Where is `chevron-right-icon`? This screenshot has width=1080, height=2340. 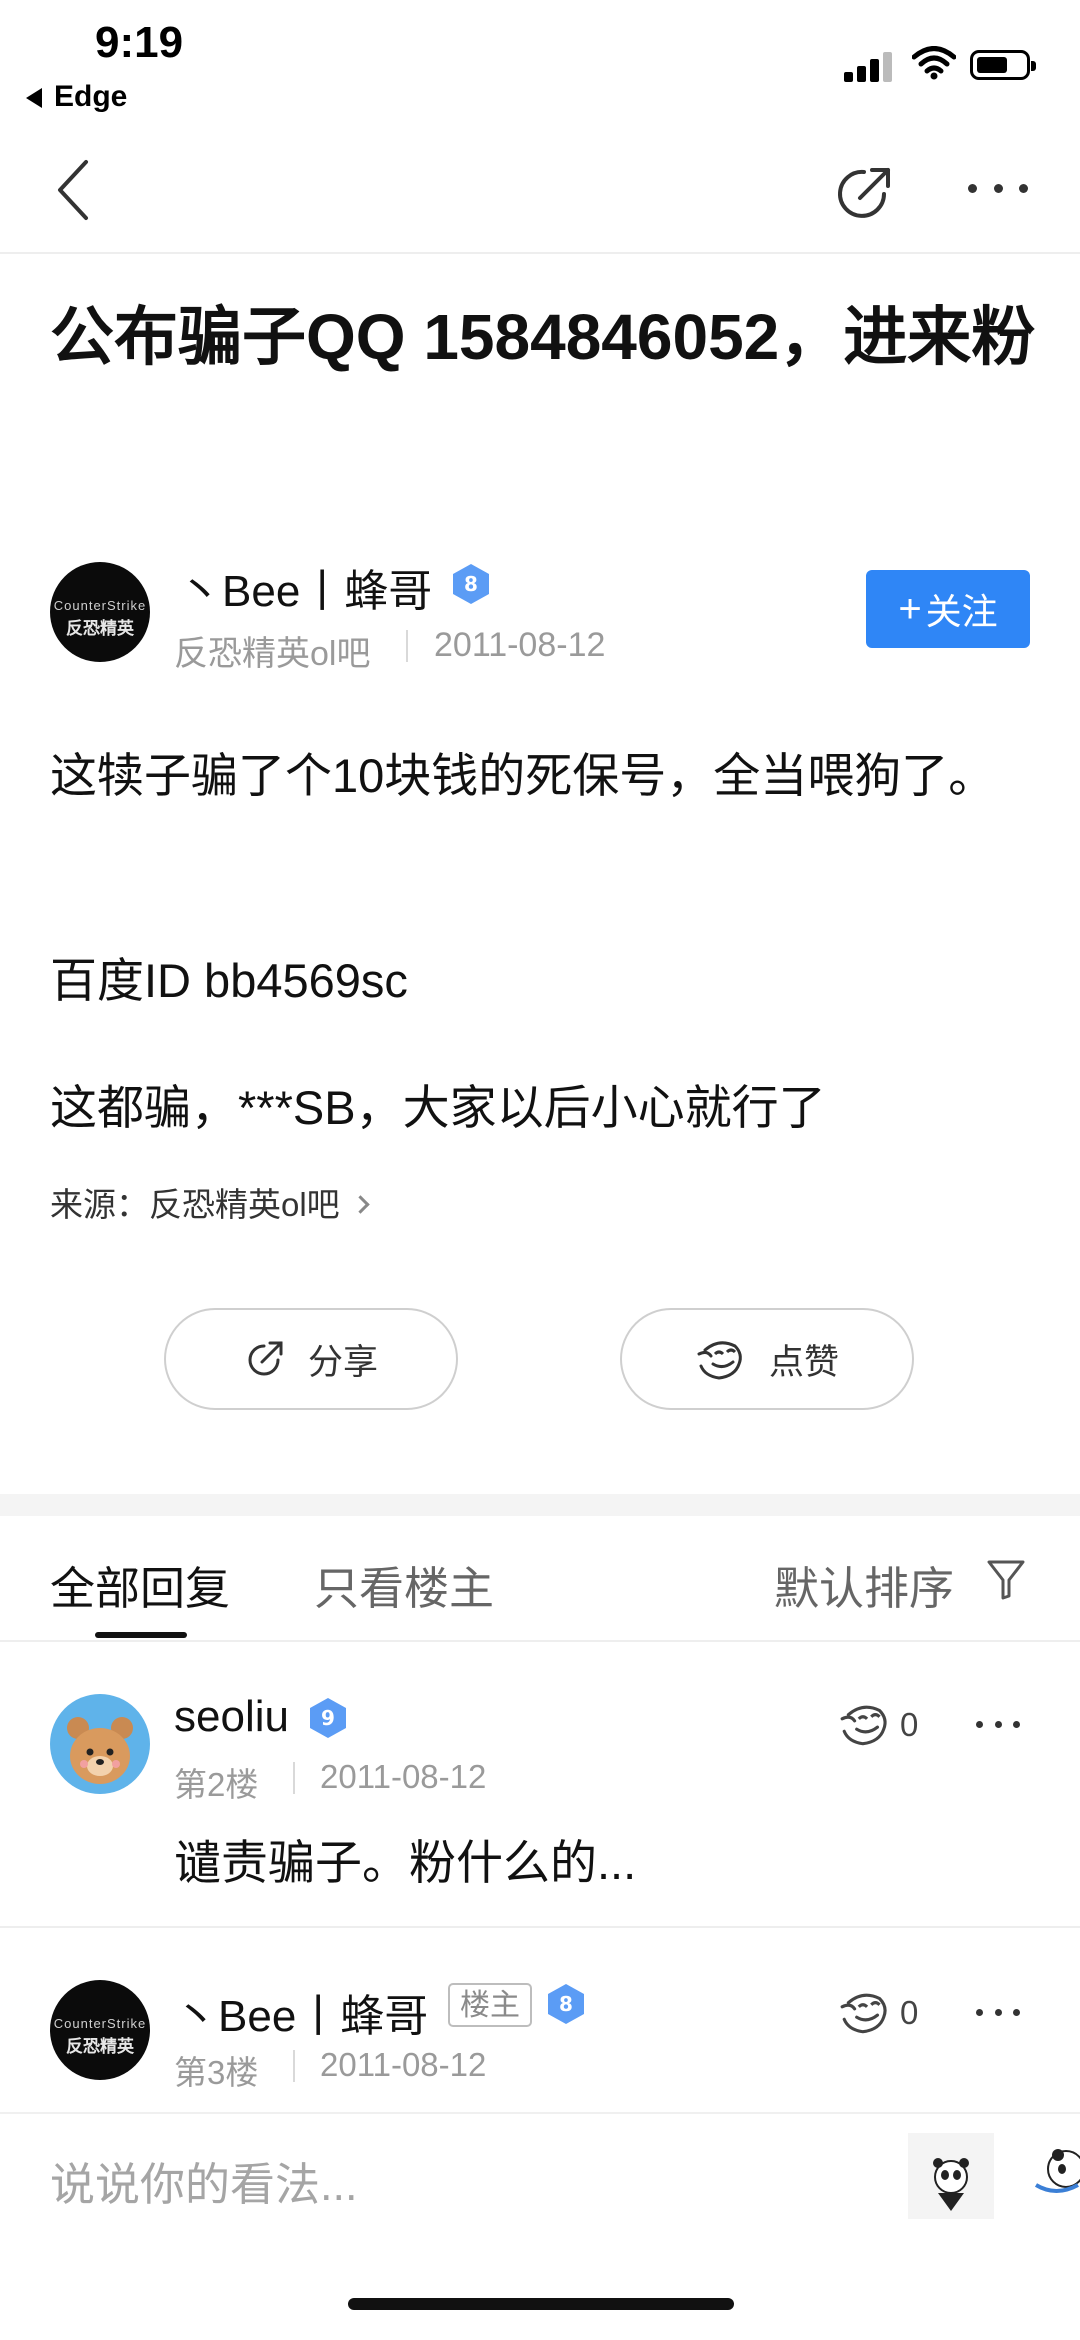 chevron-right-icon is located at coordinates (360, 1204).